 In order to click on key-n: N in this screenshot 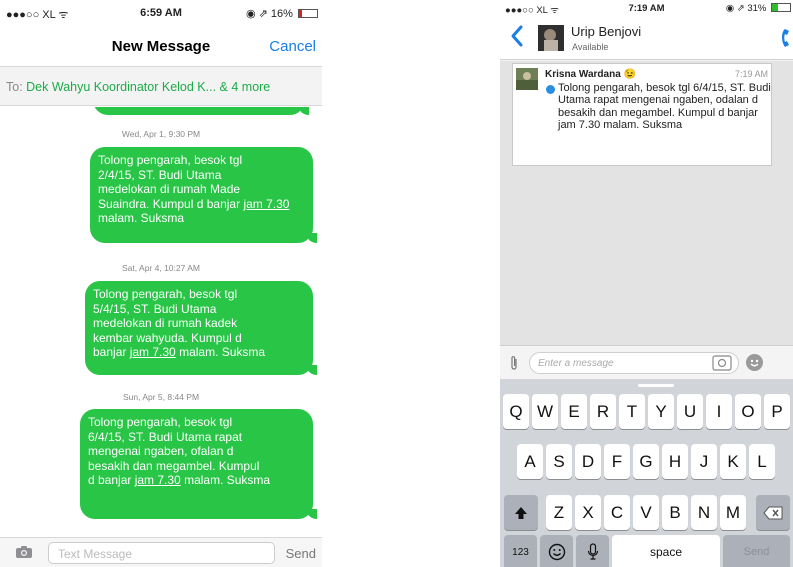, I will do `click(704, 512)`.